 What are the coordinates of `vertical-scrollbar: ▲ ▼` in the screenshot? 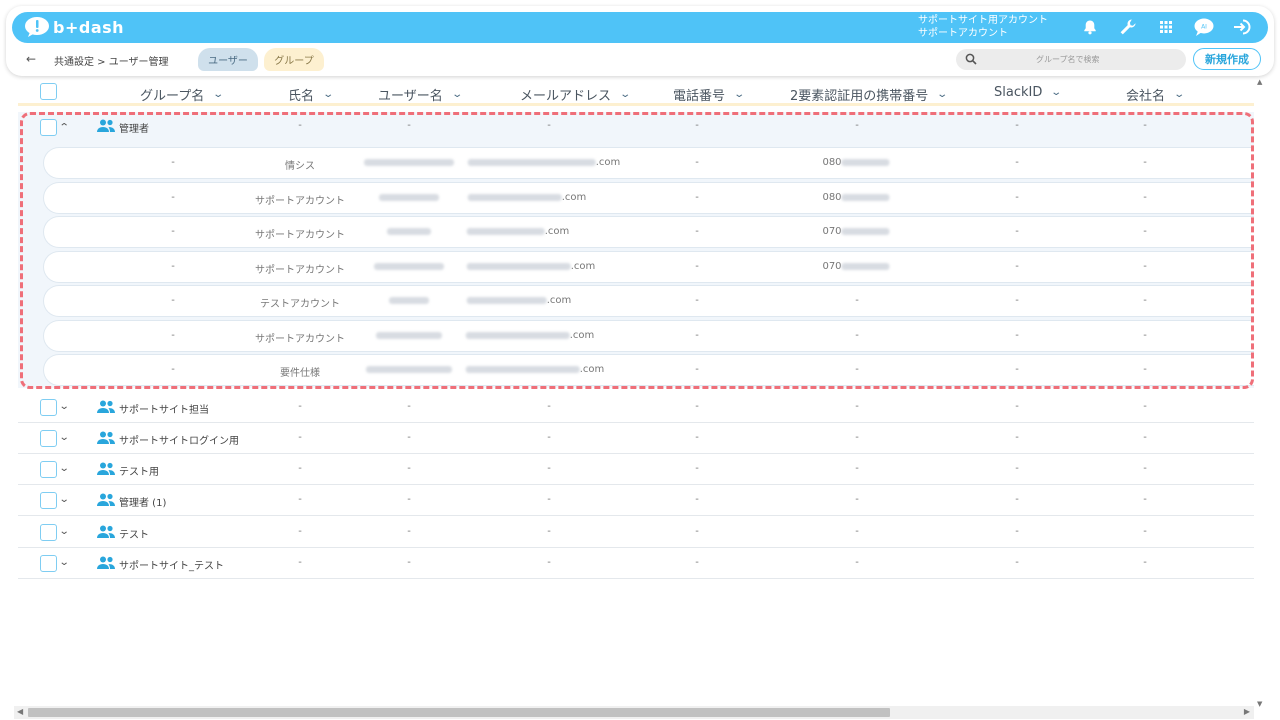 It's located at (1260, 393).